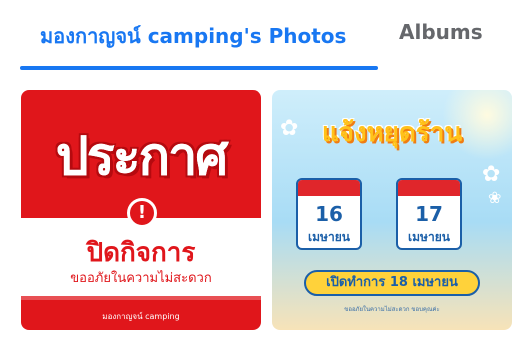 The height and width of the screenshot is (339, 523). What do you see at coordinates (193, 36) in the screenshot?
I see `tab-photos: มองกาญจน์ camping's Photos` at bounding box center [193, 36].